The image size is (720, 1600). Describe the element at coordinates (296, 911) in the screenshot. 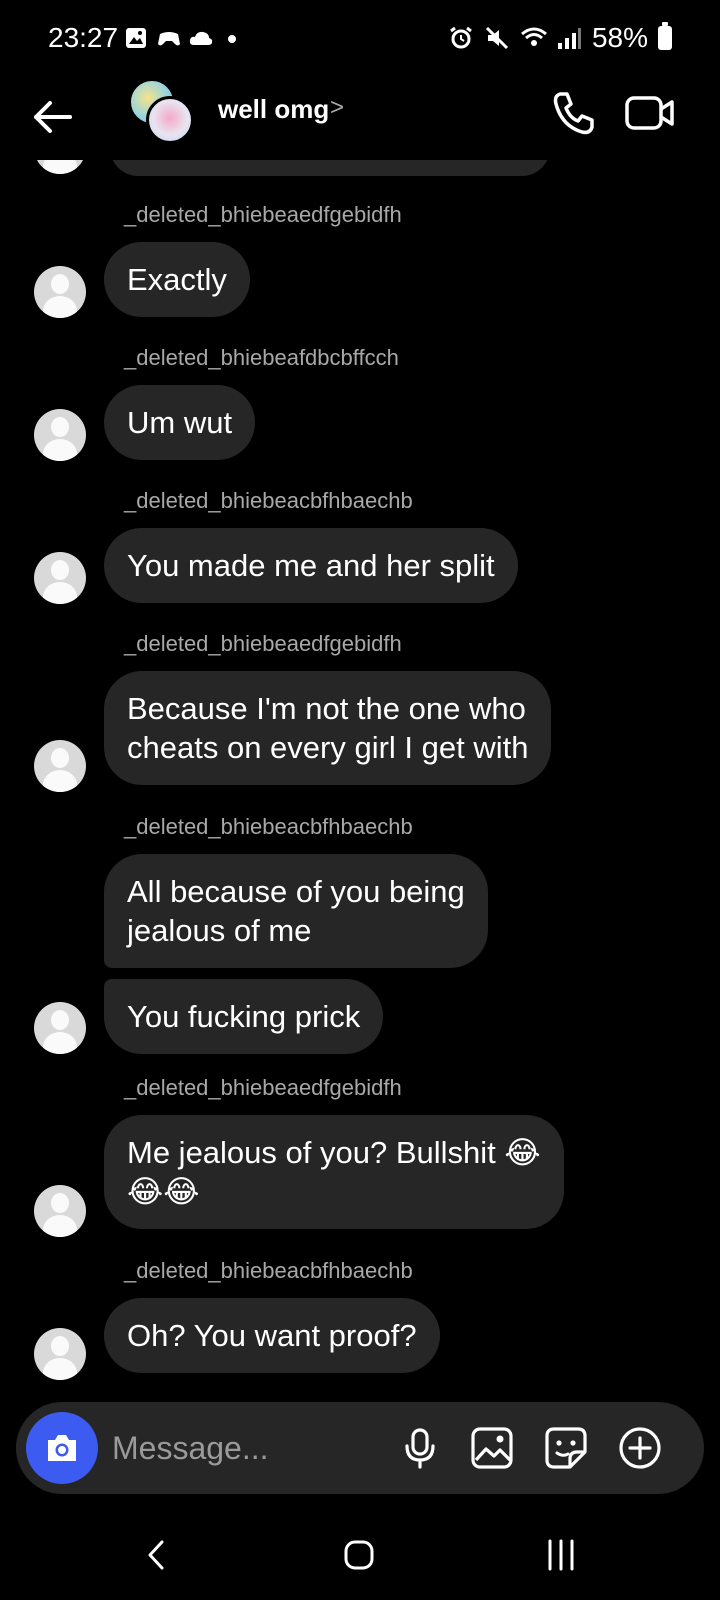

I see `message-bubble: All because of you being jealous of me` at that location.